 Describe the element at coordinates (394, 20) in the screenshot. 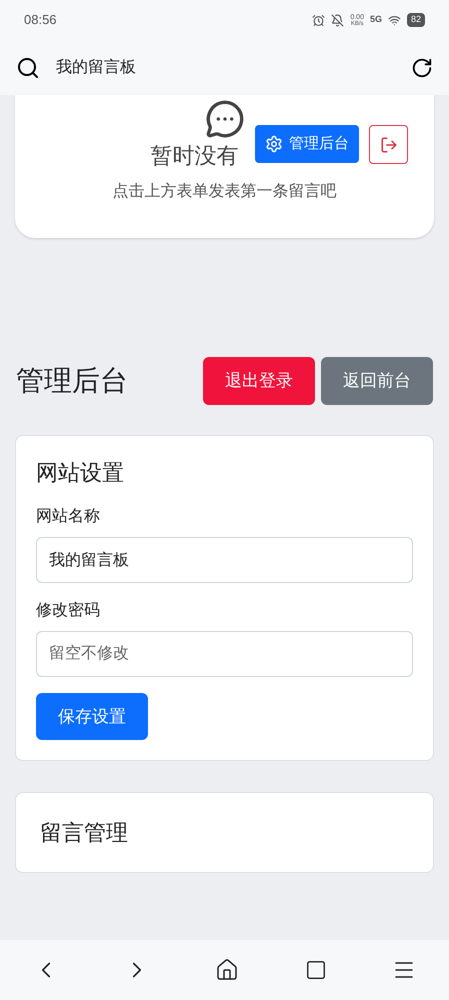

I see `wifi-icon` at that location.